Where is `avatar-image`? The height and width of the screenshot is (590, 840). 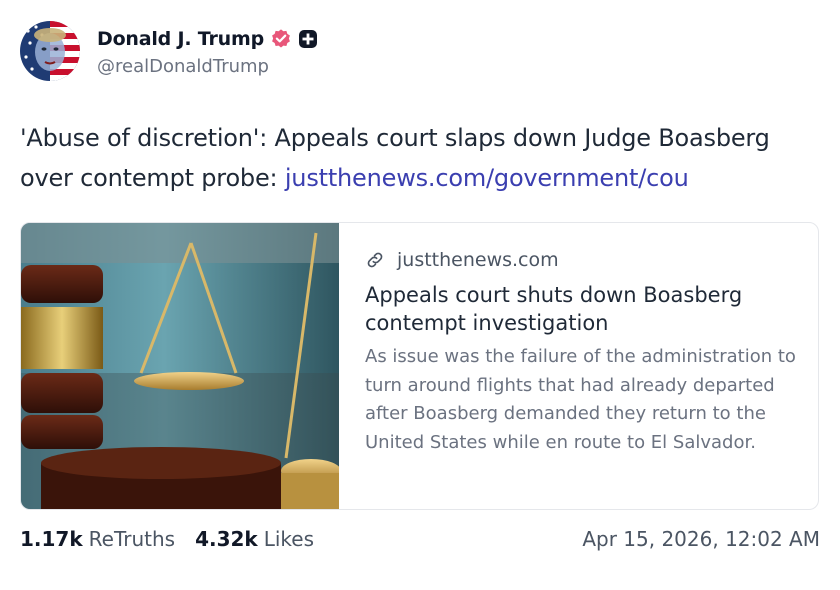
avatar-image is located at coordinates (50, 51).